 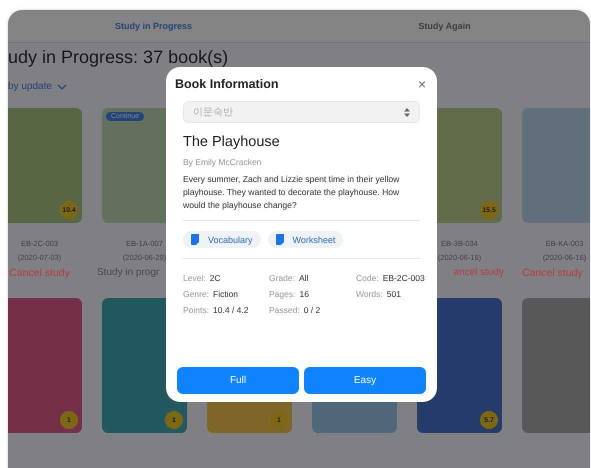 What do you see at coordinates (222, 239) in the screenshot?
I see `resource-button: Vocabulary` at bounding box center [222, 239].